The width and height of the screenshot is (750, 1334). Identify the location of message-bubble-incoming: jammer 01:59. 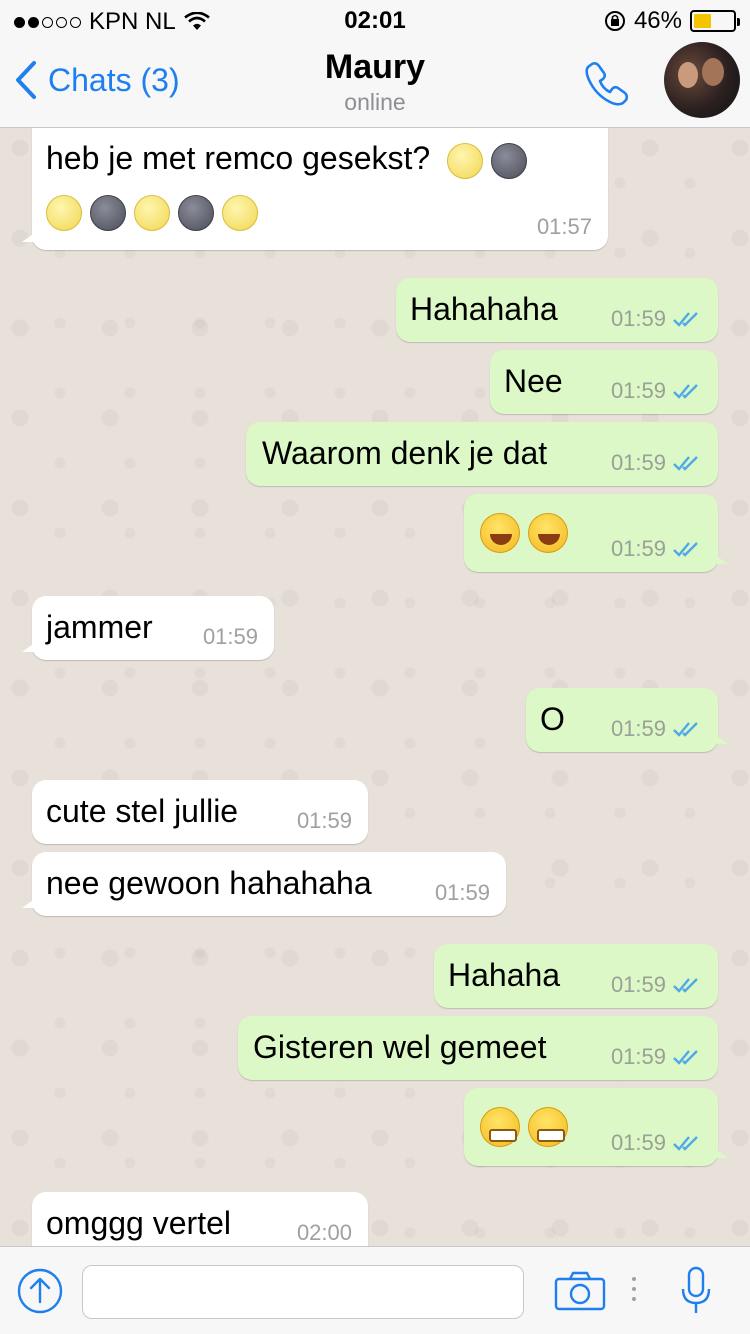
(148, 628).